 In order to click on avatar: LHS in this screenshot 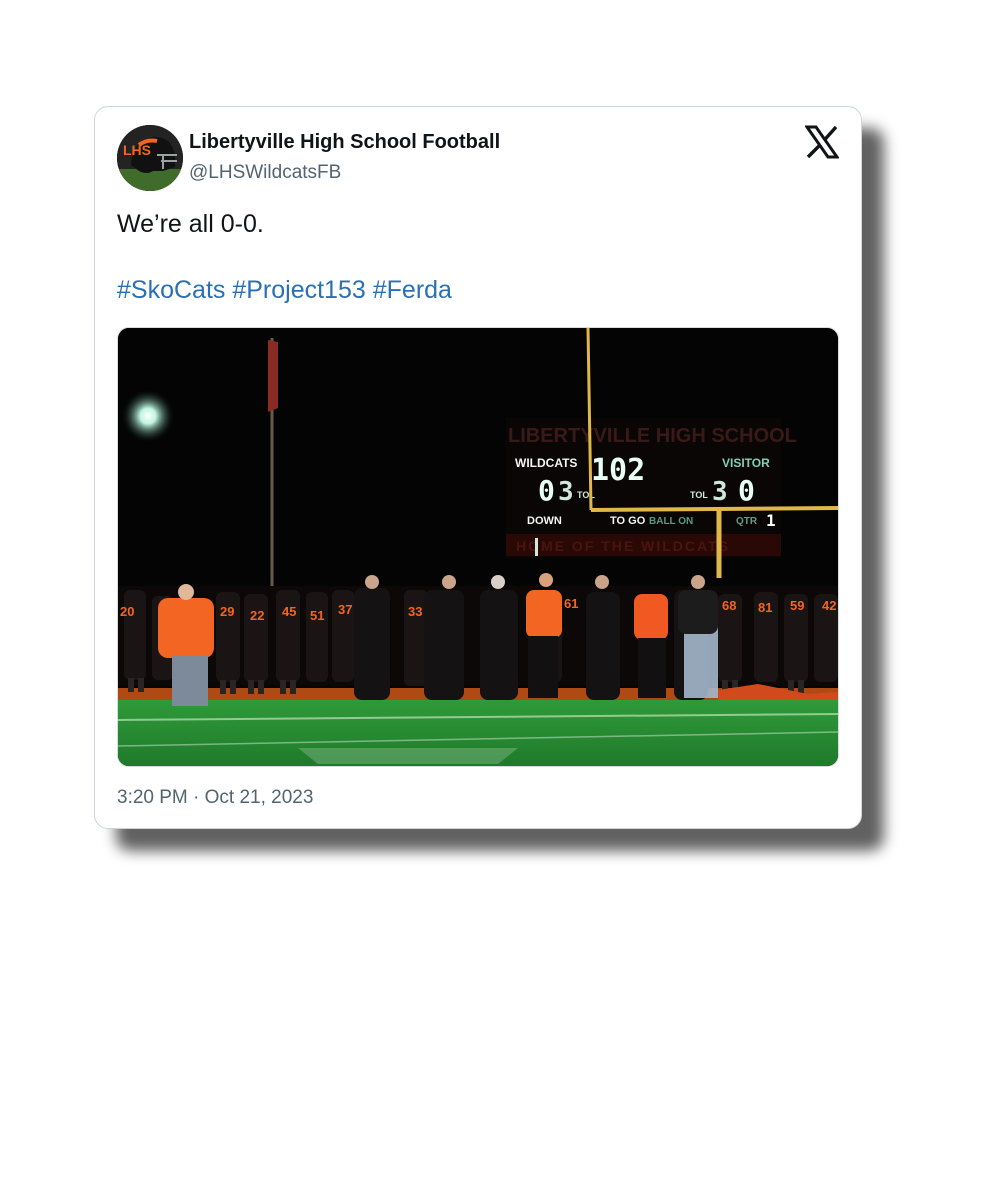, I will do `click(150, 158)`.